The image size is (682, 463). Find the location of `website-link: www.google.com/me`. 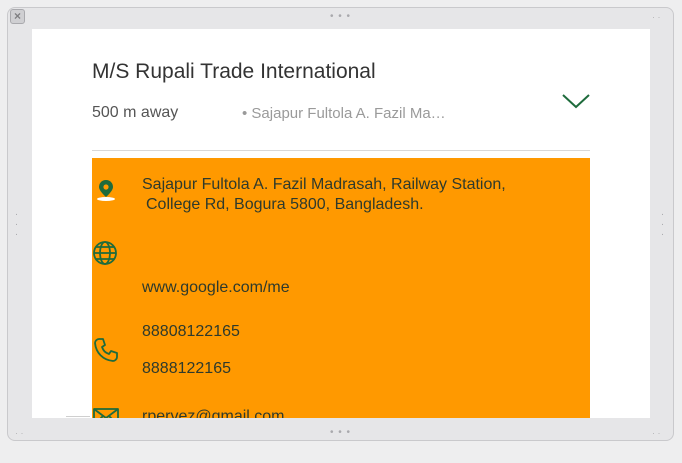

website-link: www.google.com/me is located at coordinates (216, 288).